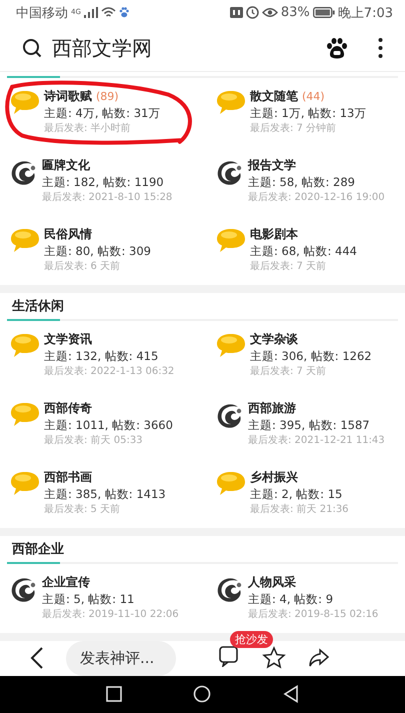  Describe the element at coordinates (316, 197) in the screenshot. I see `last-post-time: 最后发表: 2020-12-16 19:00` at that location.